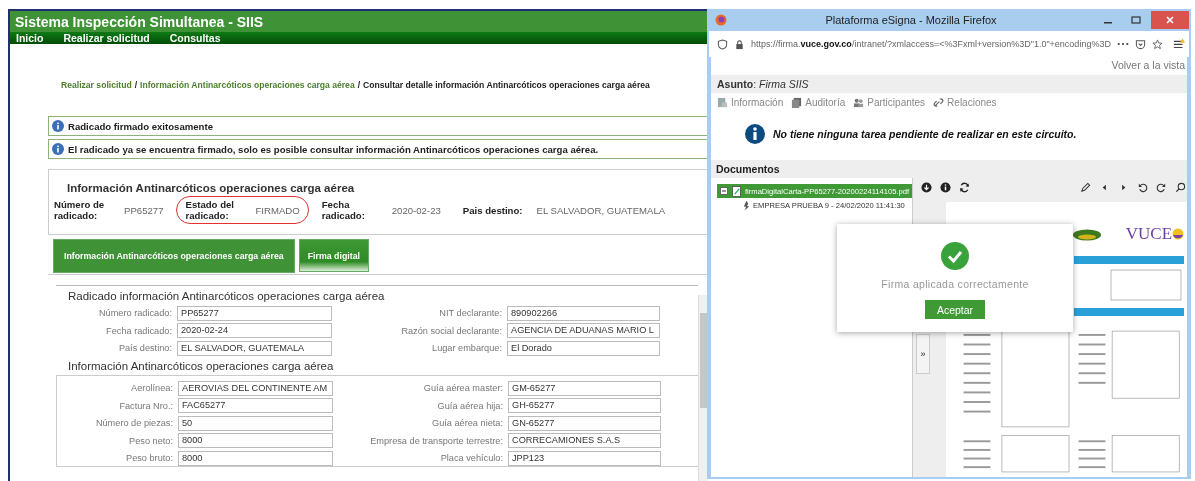  I want to click on field-label: Peso neto:, so click(150, 440).